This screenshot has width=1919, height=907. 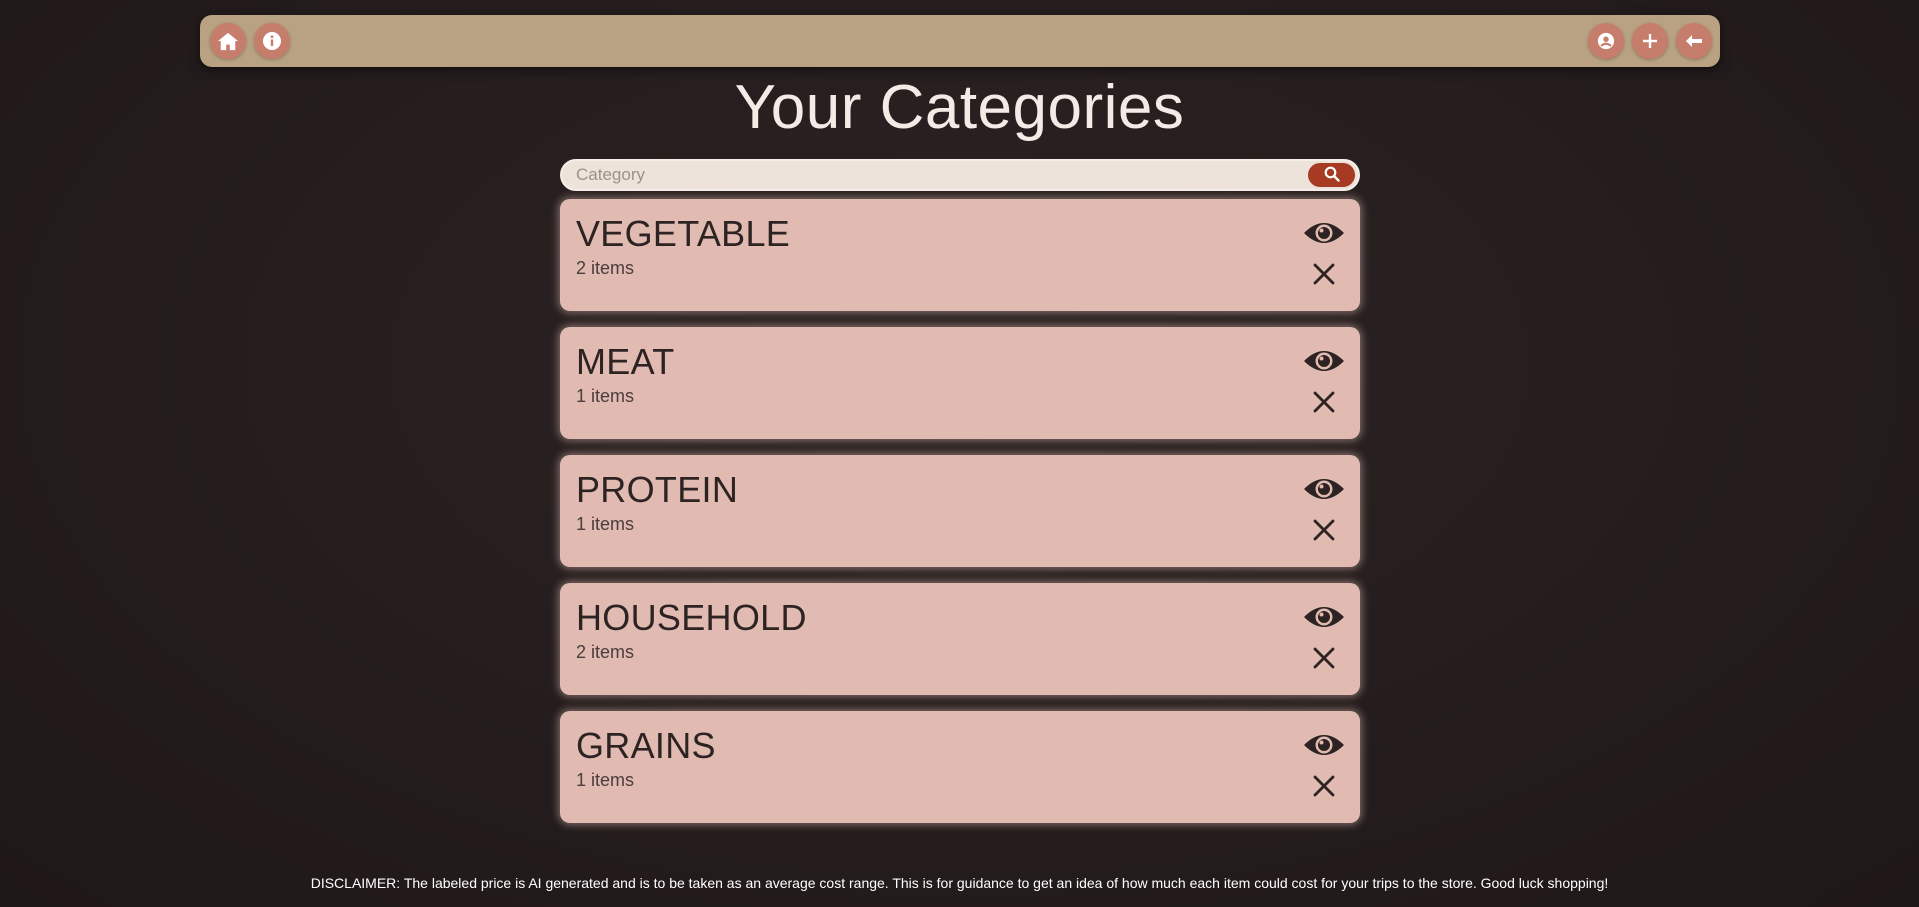 What do you see at coordinates (625, 361) in the screenshot?
I see `category-name: MEAT` at bounding box center [625, 361].